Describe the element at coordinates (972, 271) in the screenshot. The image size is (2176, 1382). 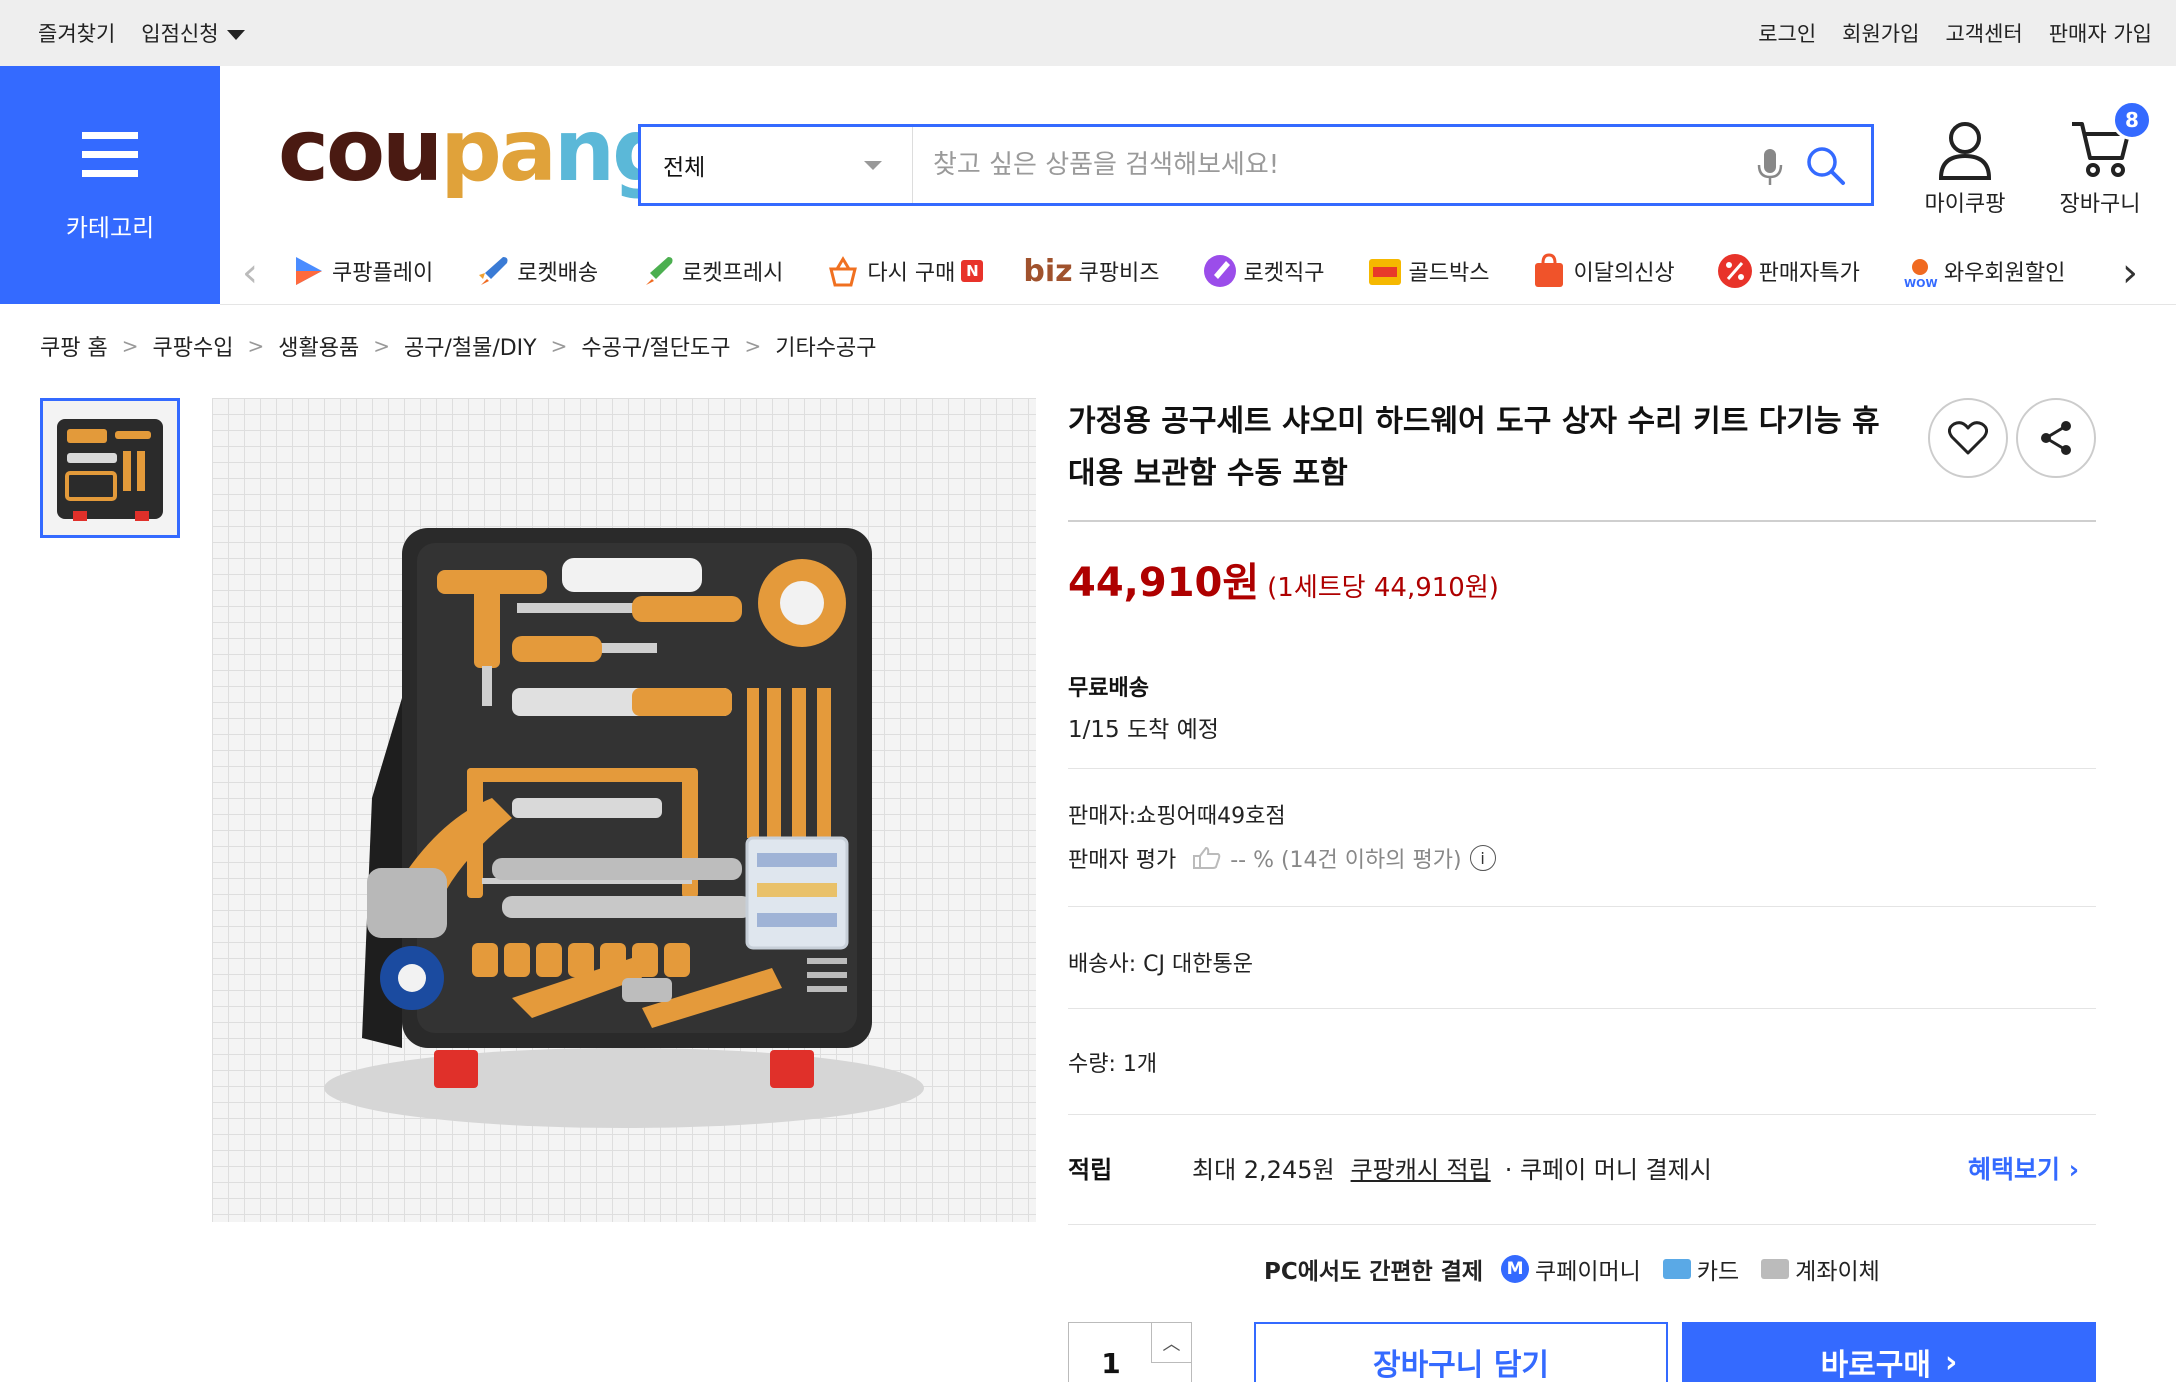
I see `new-badge-icon: N` at that location.